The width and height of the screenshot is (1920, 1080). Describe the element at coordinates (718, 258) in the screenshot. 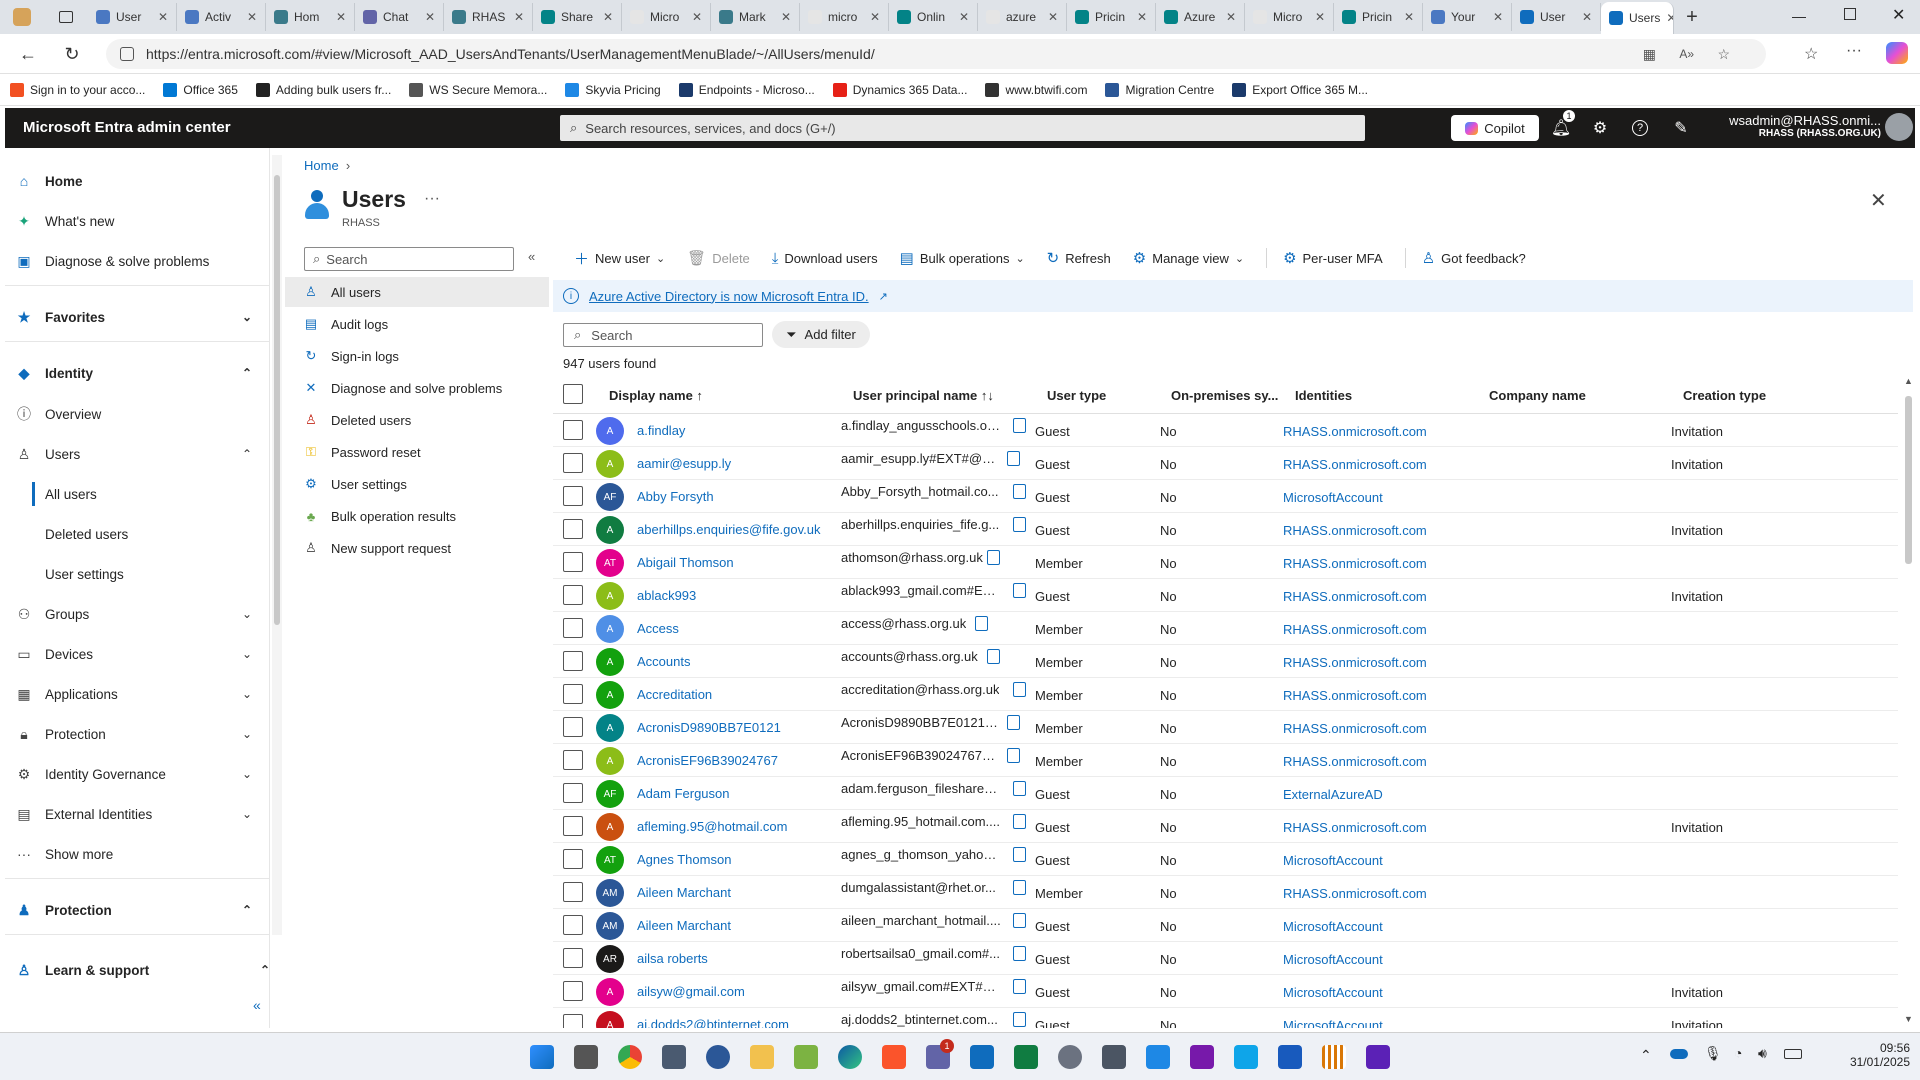

I see `delete-button: 🗑︎ Delete` at that location.